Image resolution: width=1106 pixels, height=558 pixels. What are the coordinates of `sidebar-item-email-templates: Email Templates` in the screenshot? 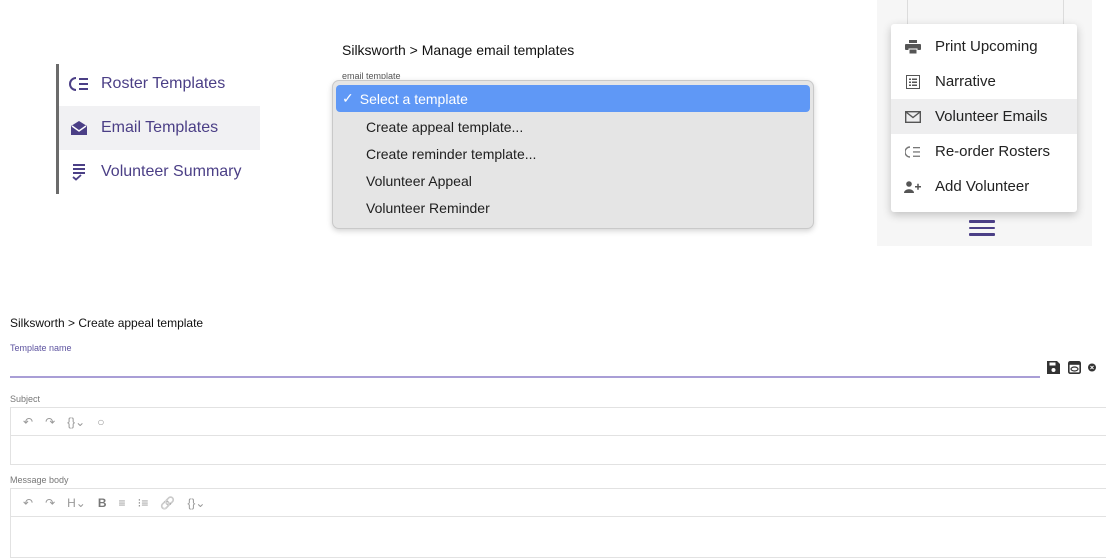 It's located at (159, 128).